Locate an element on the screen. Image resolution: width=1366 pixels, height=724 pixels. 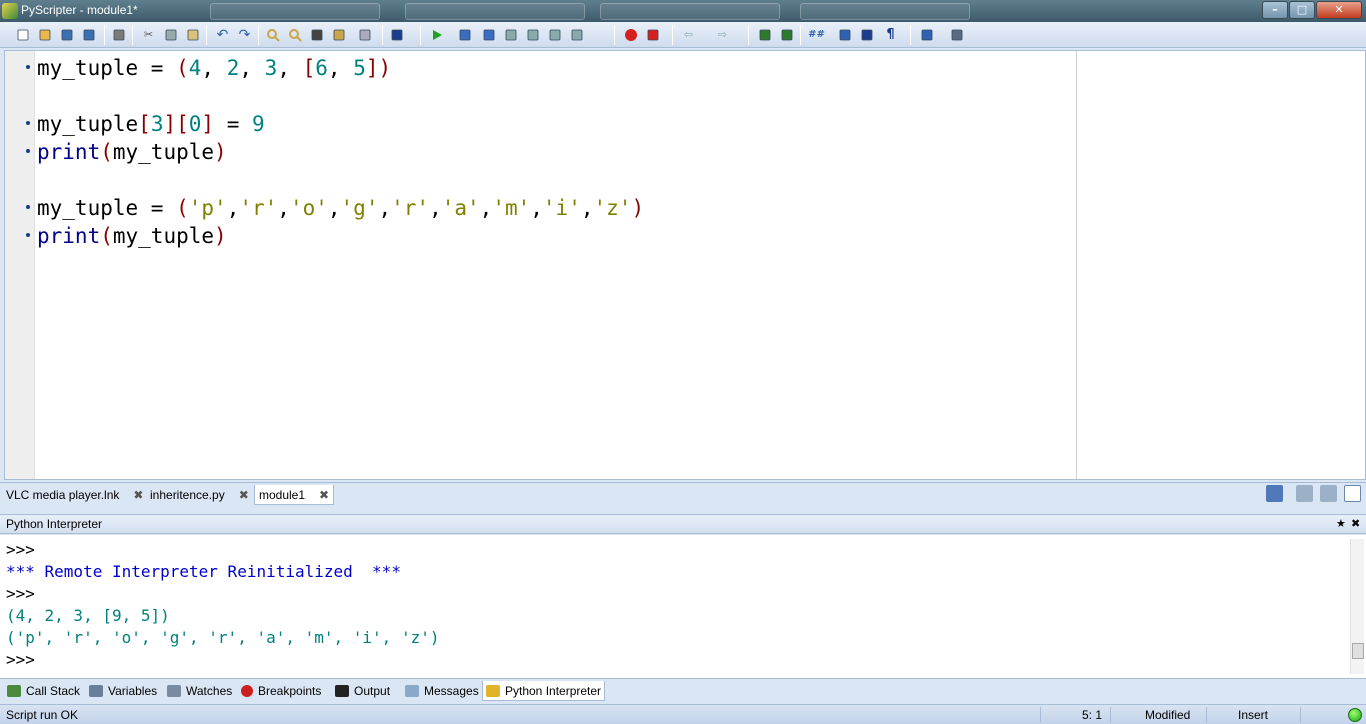
run-icon is located at coordinates (436, 34).